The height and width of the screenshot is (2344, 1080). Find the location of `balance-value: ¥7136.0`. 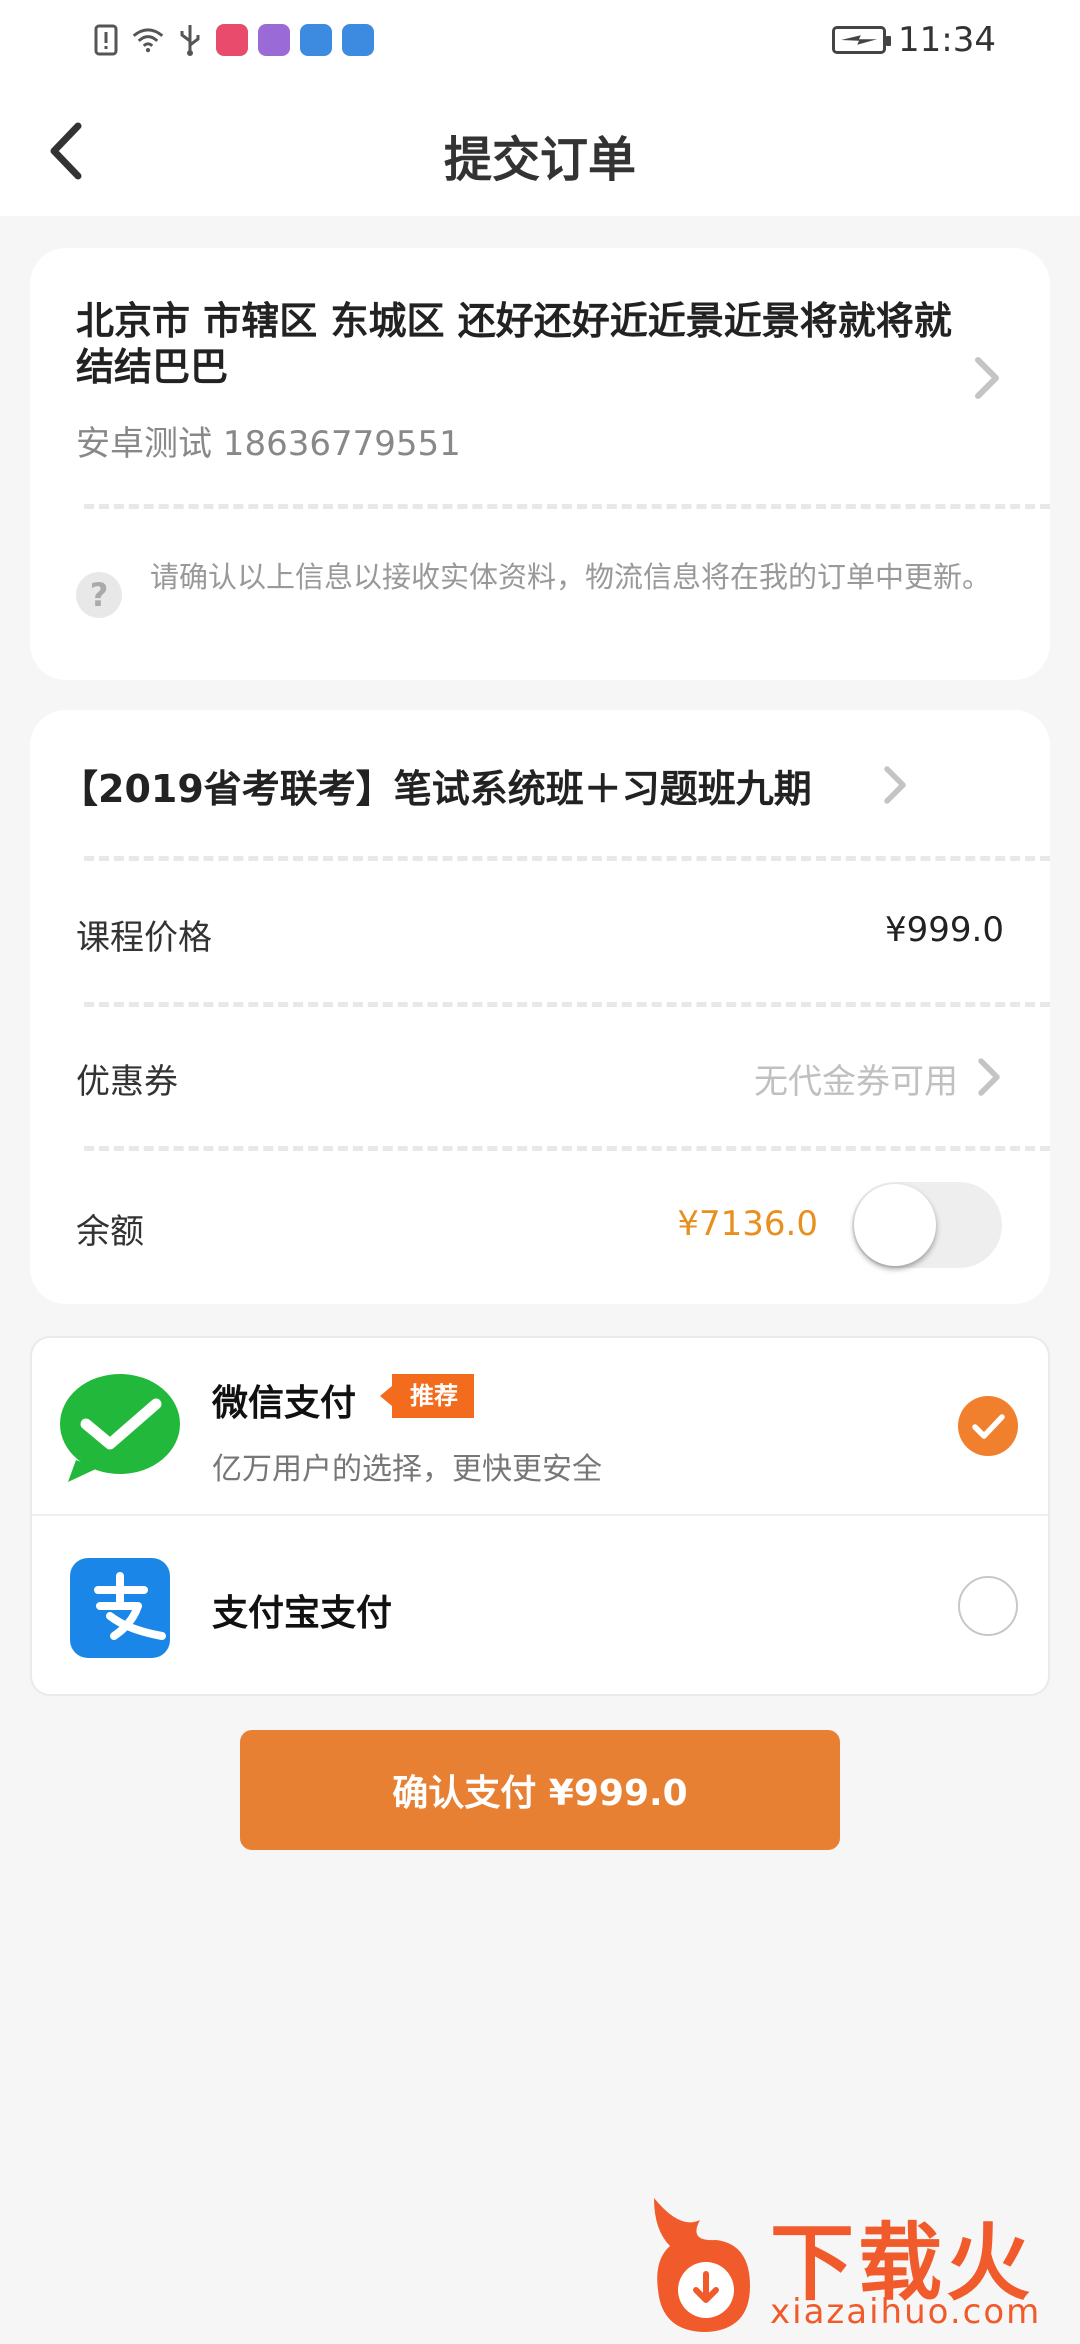

balance-value: ¥7136.0 is located at coordinates (747, 1224).